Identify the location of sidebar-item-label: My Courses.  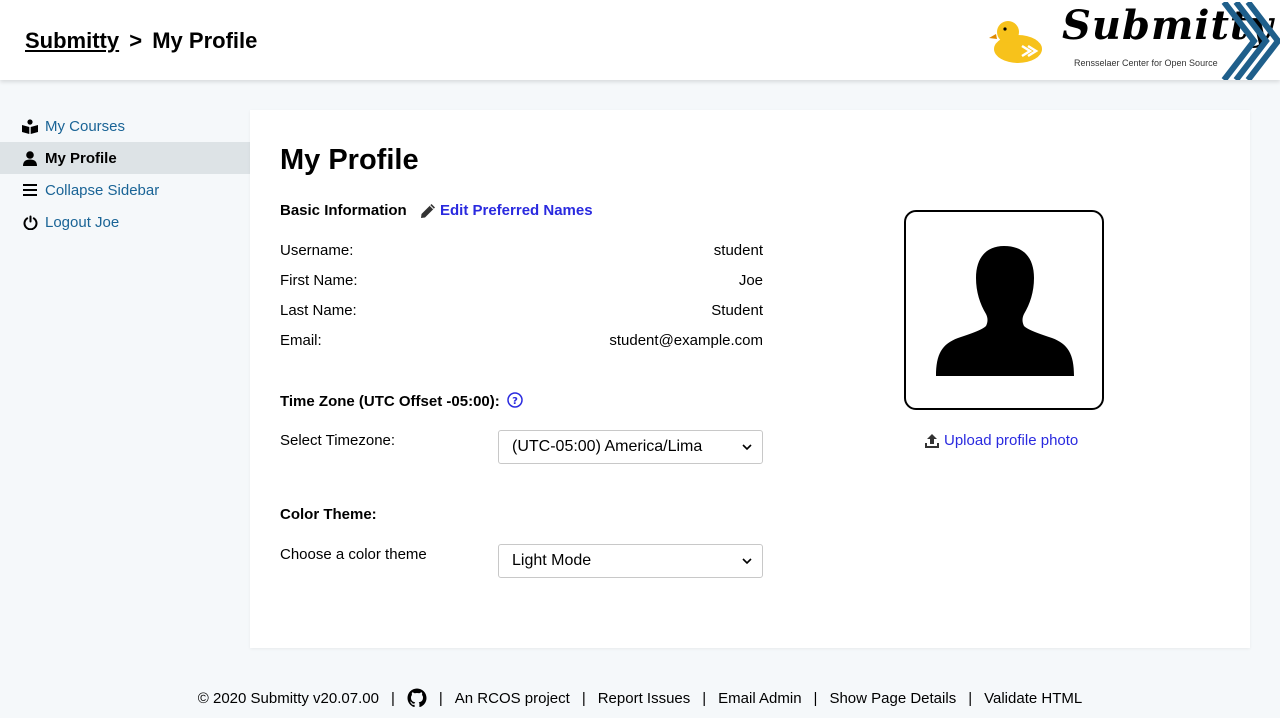
(85, 126).